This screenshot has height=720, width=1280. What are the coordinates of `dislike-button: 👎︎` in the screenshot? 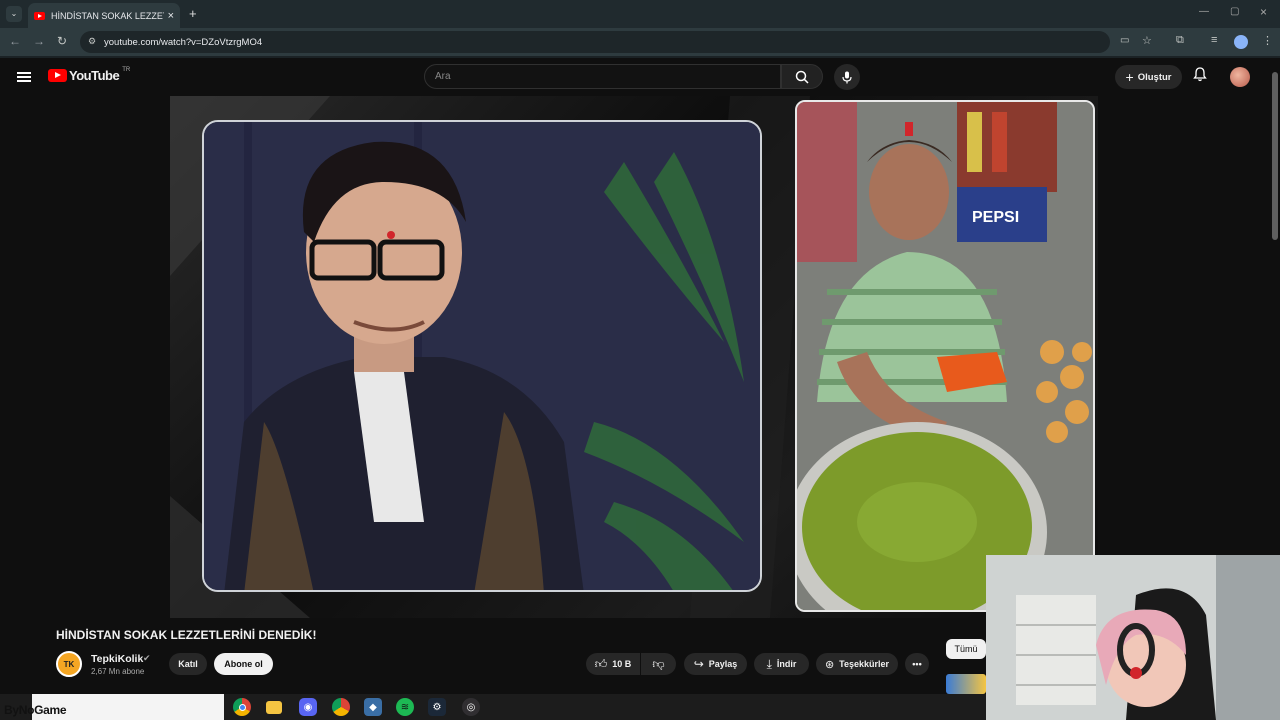 It's located at (658, 664).